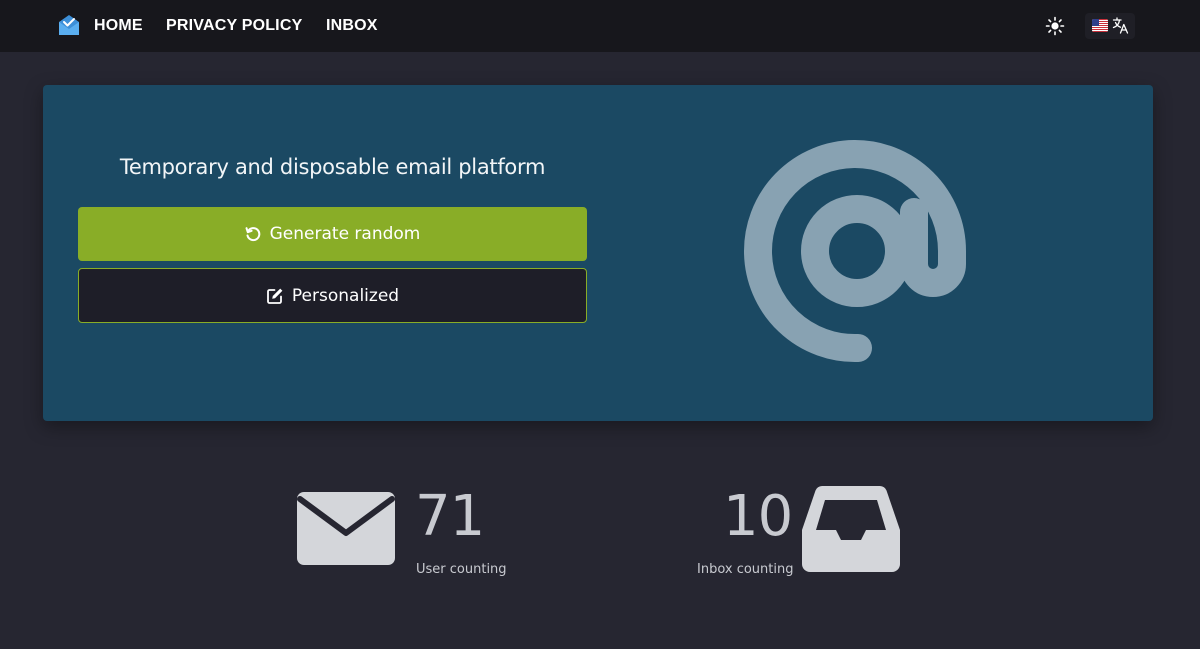 The width and height of the screenshot is (1200, 649). I want to click on sun-icon, so click(1055, 26).